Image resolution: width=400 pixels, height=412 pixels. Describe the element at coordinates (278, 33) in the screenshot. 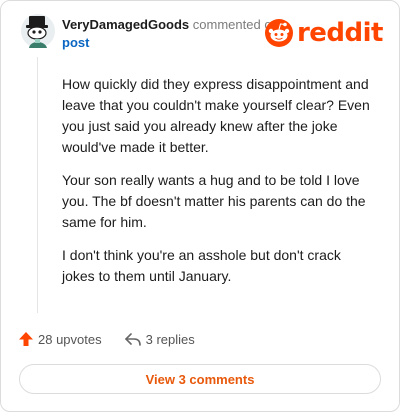

I see `reddit-alien-icon` at that location.